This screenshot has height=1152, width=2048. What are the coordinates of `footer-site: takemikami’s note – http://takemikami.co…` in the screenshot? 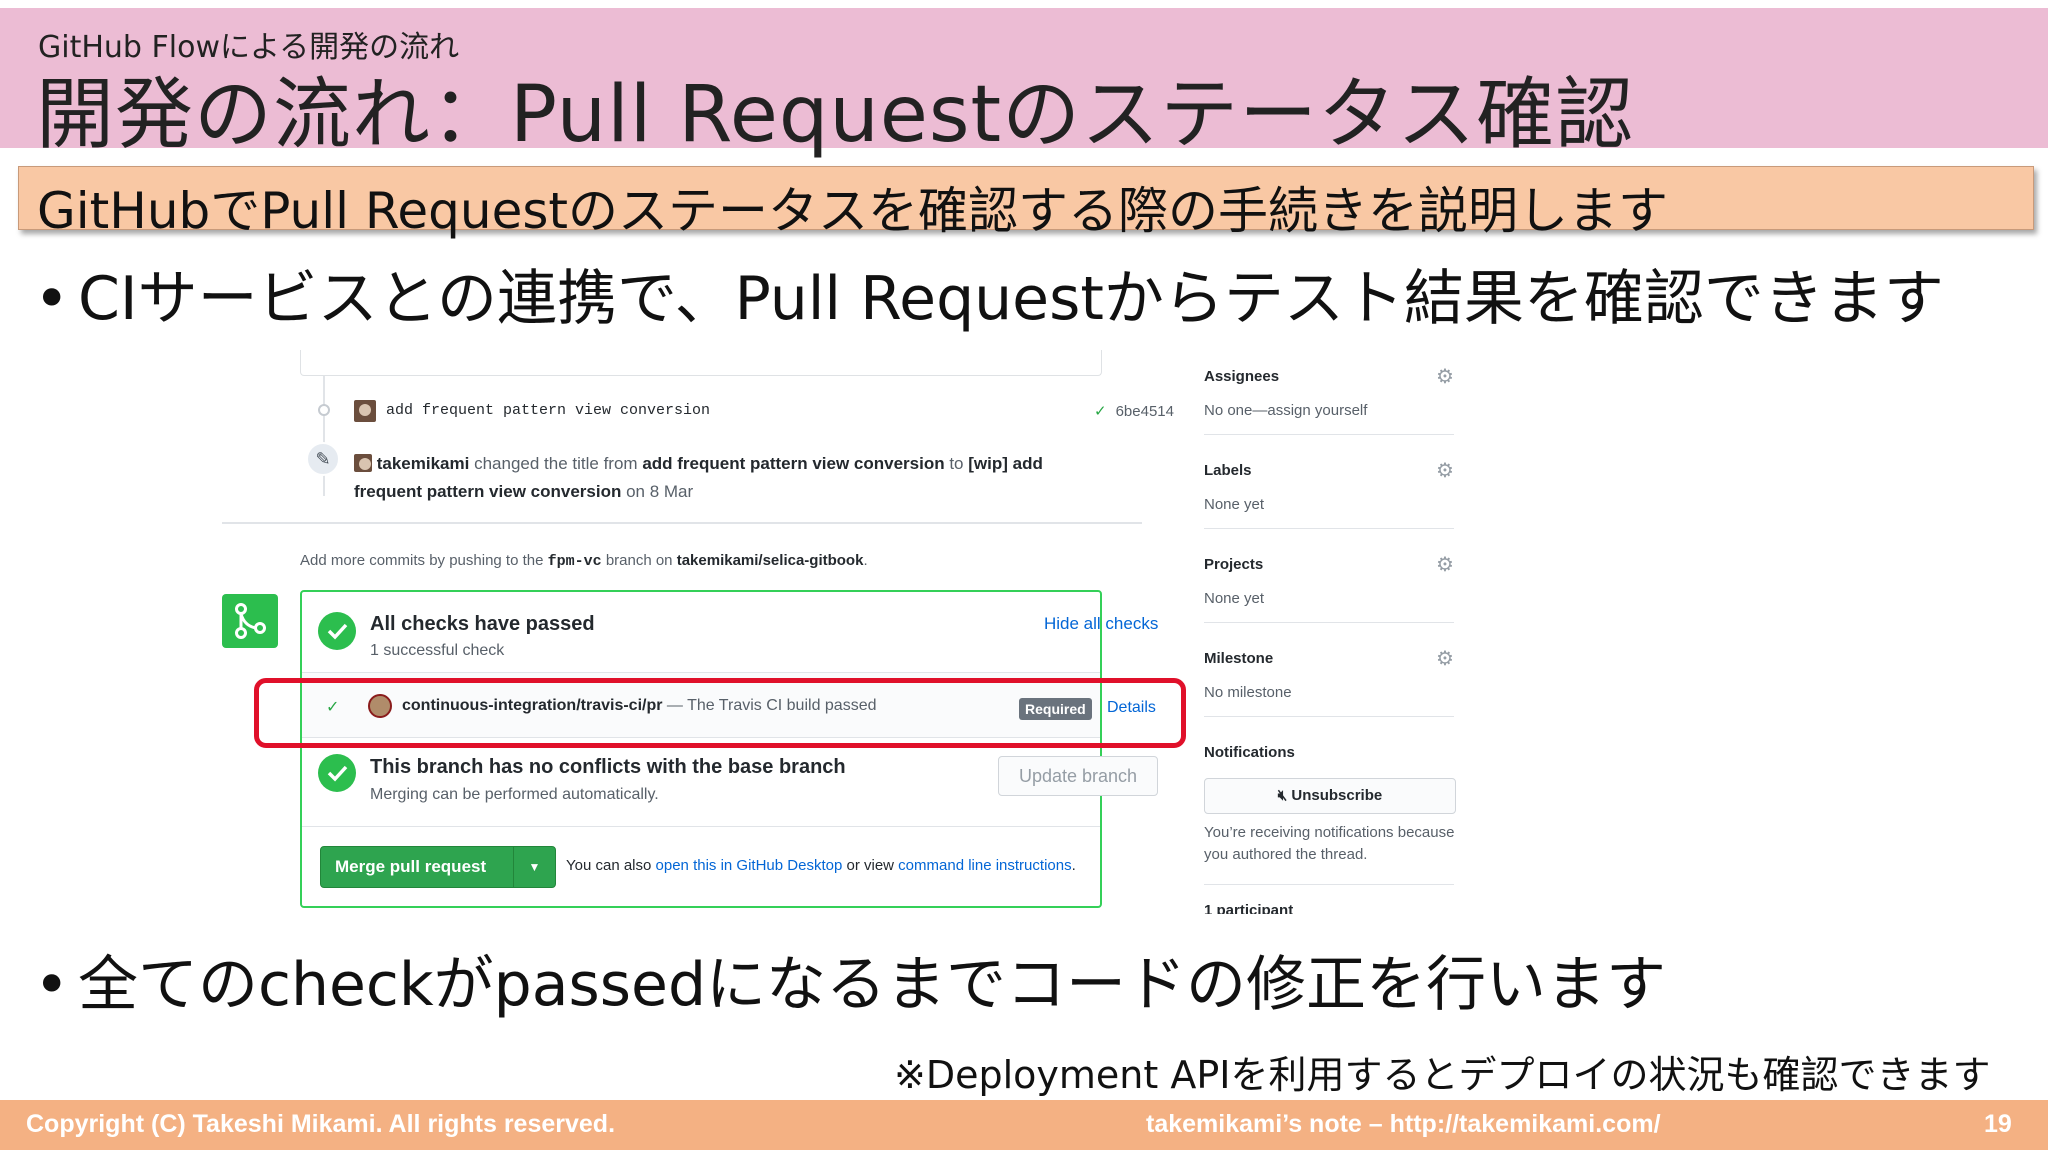 It's located at (1403, 1124).